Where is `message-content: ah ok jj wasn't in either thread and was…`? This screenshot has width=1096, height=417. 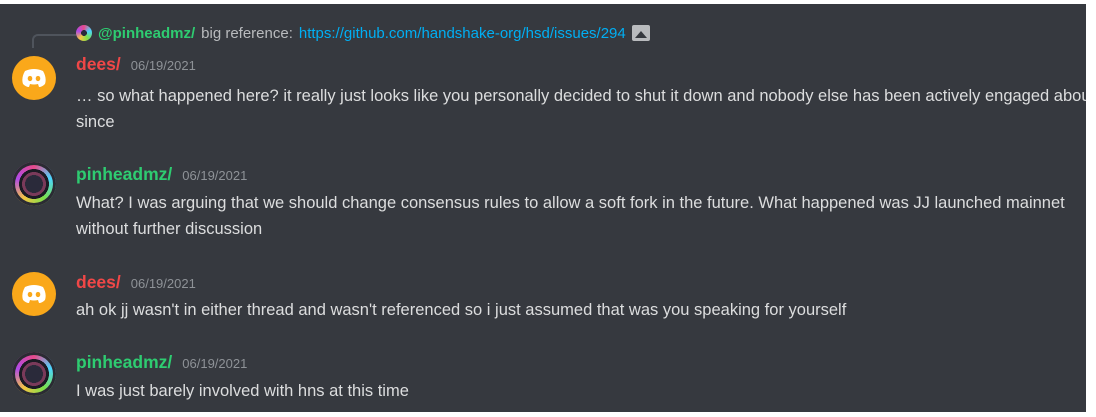 message-content: ah ok jj wasn't in either thread and was… is located at coordinates (461, 310).